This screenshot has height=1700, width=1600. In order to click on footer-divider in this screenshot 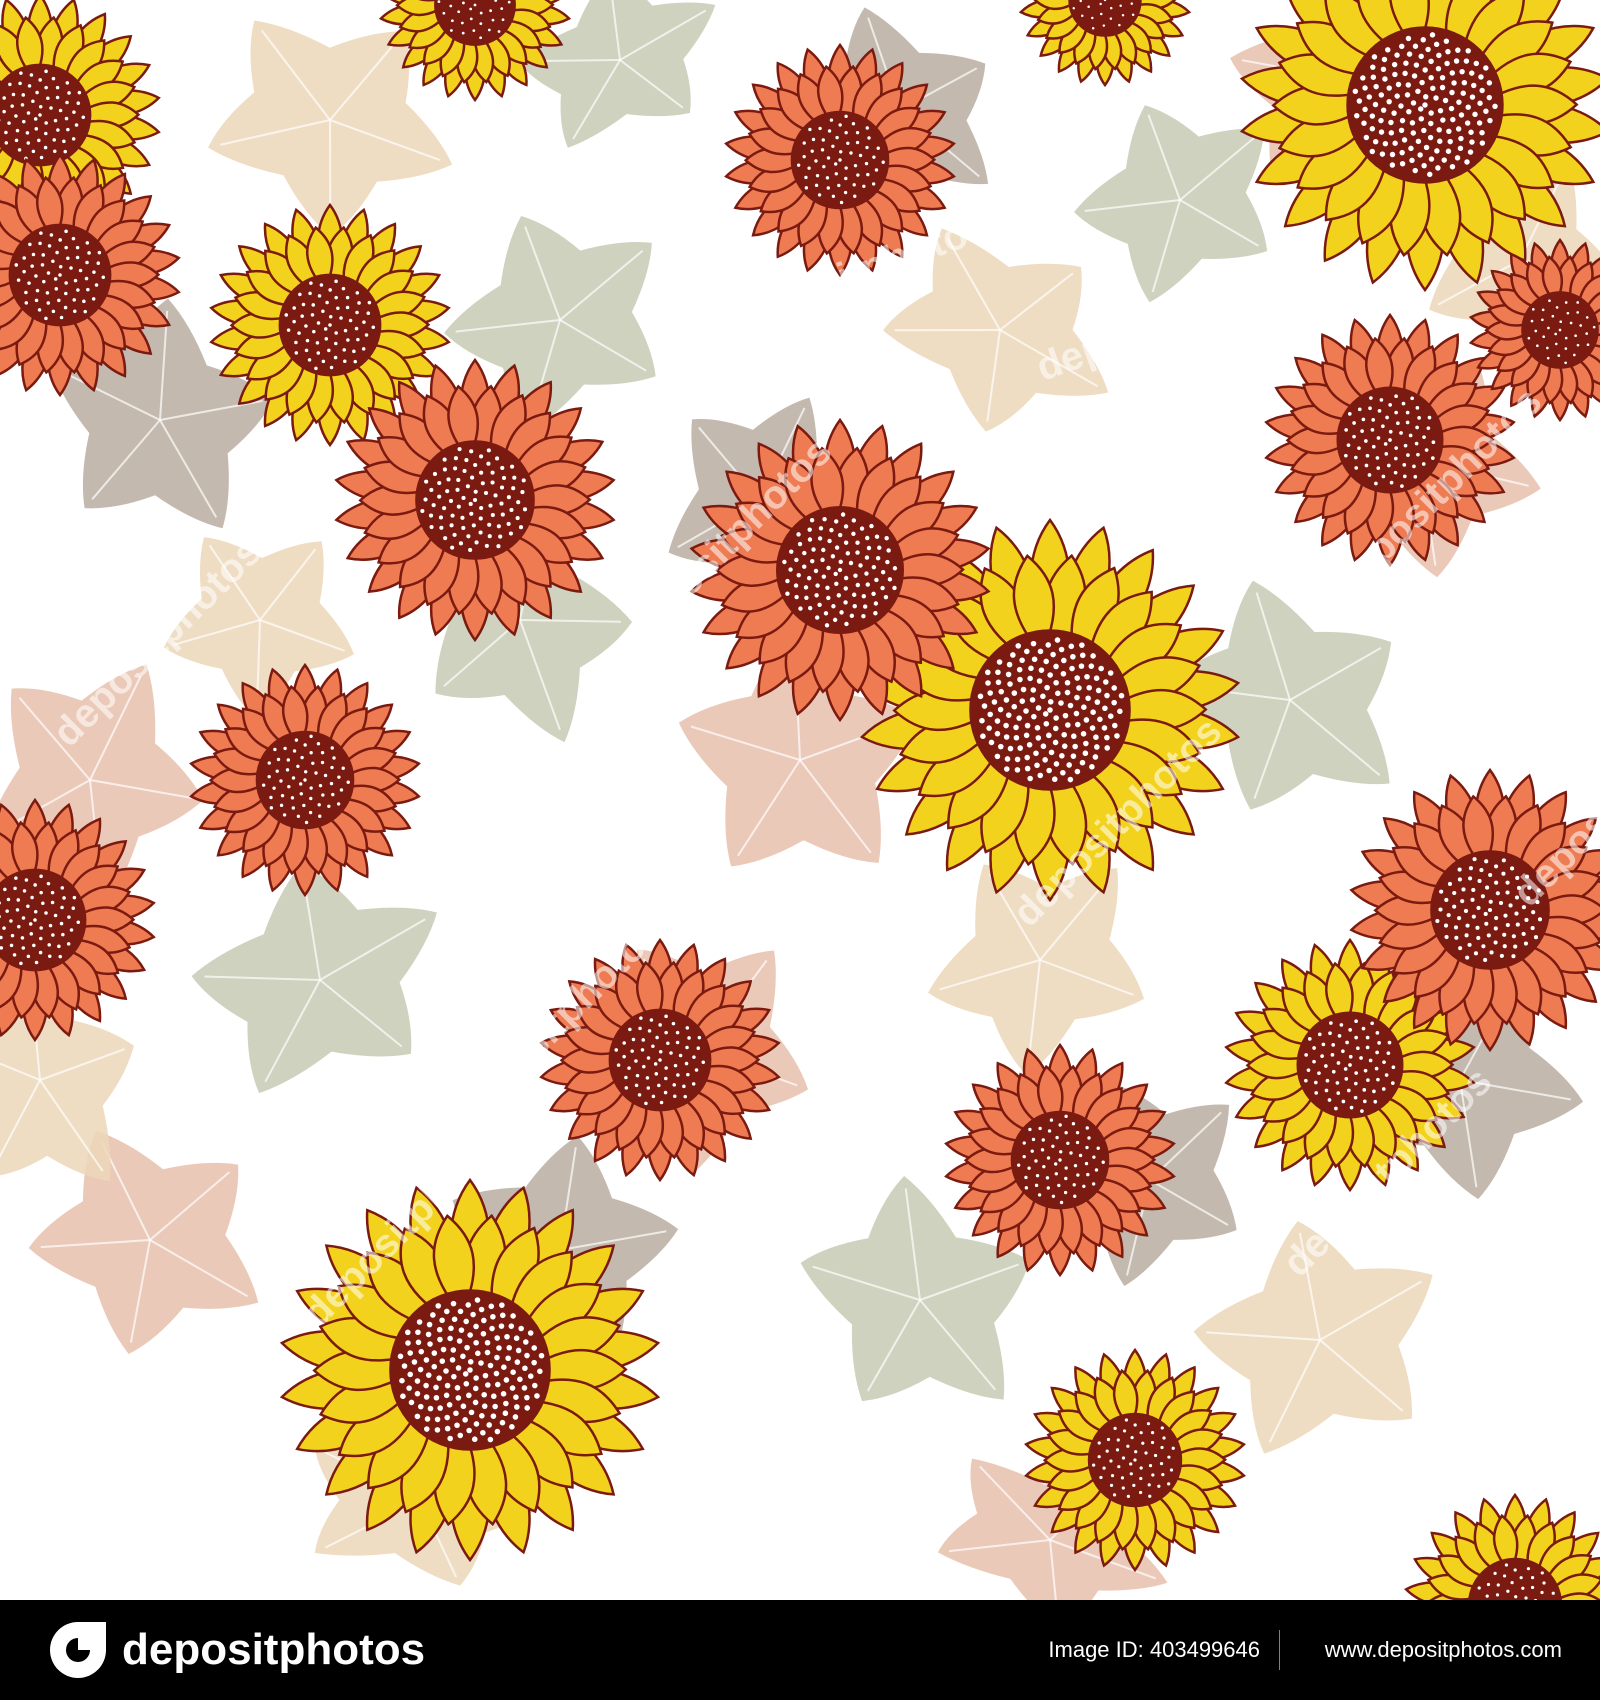, I will do `click(1279, 1650)`.